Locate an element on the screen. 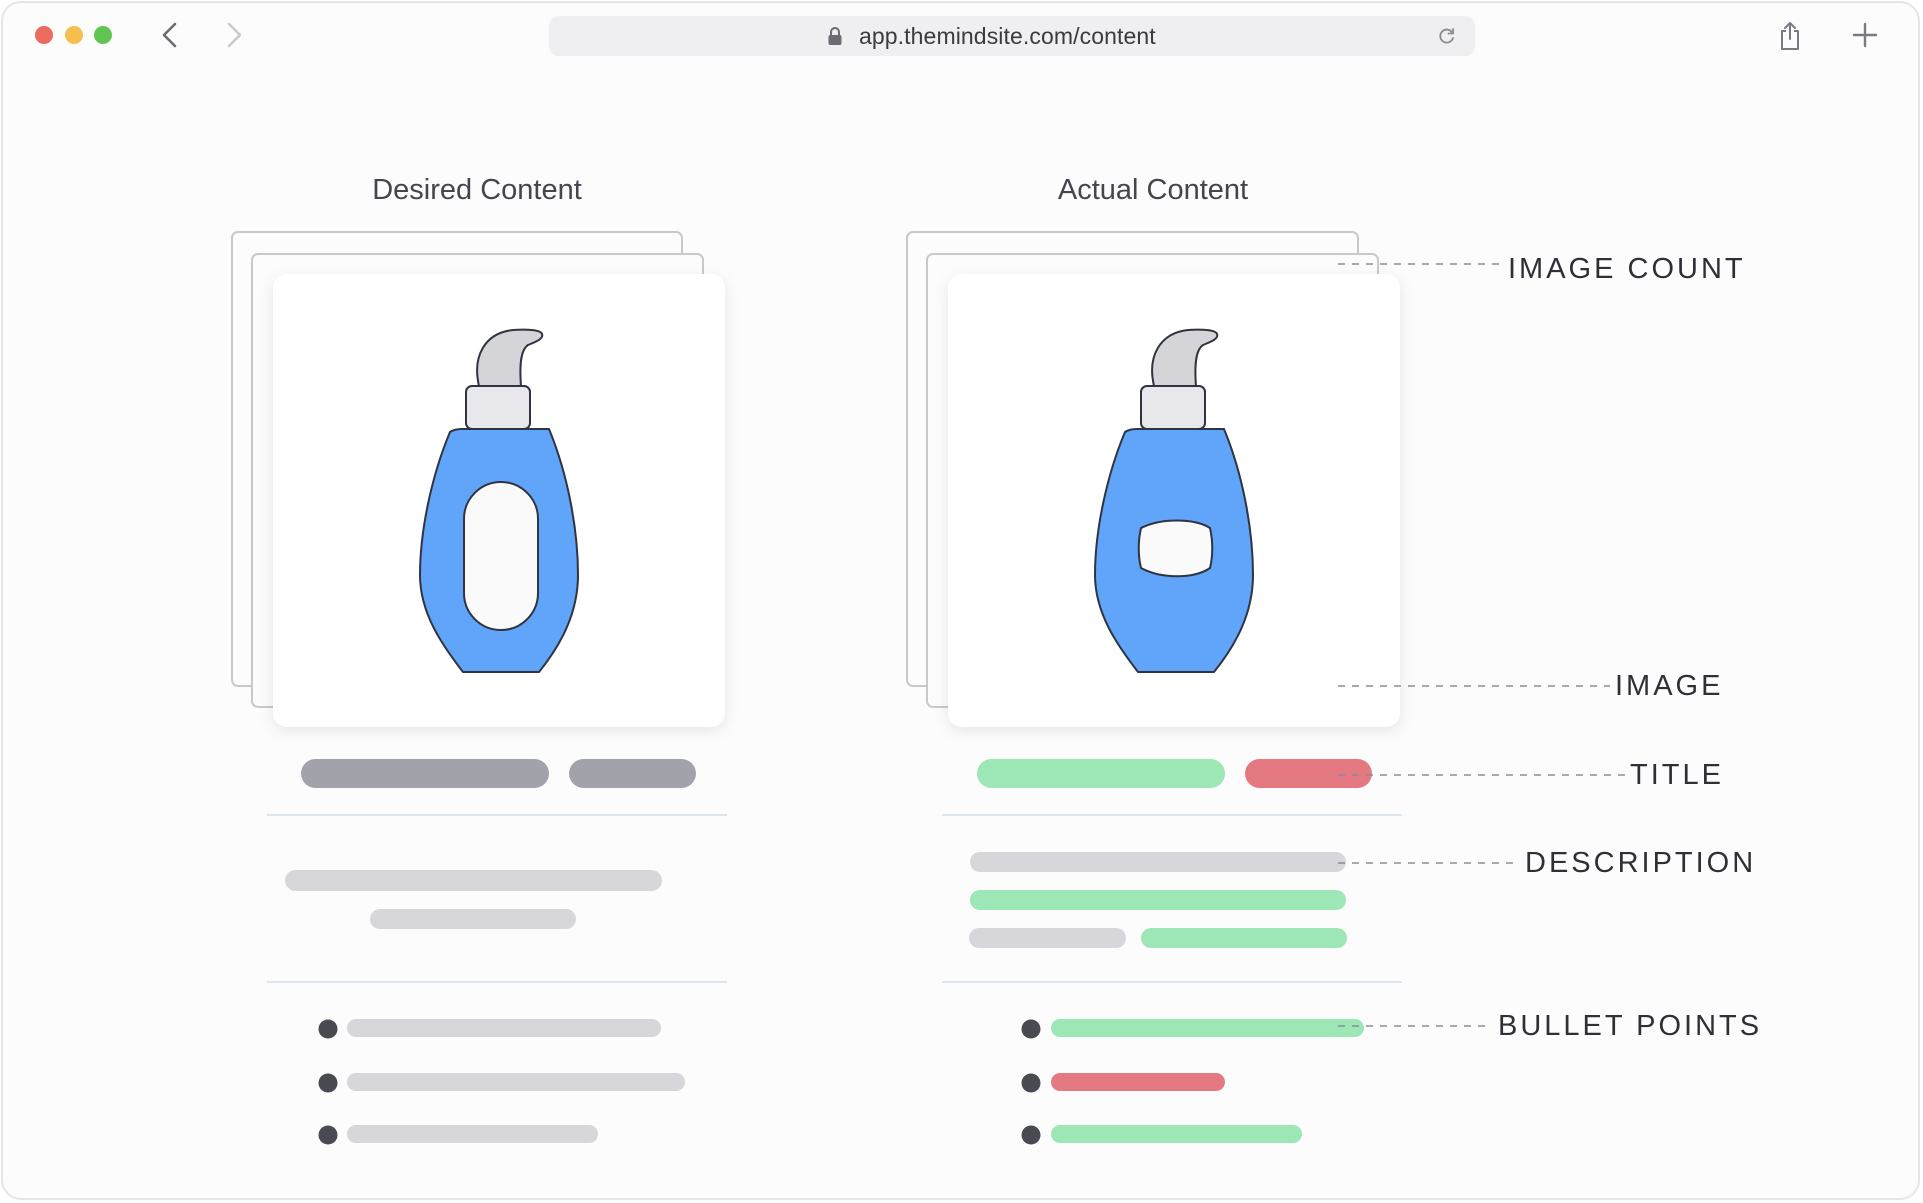 Image resolution: width=1923 pixels, height=1203 pixels. actual-title-bar-mismatch is located at coordinates (1308, 773).